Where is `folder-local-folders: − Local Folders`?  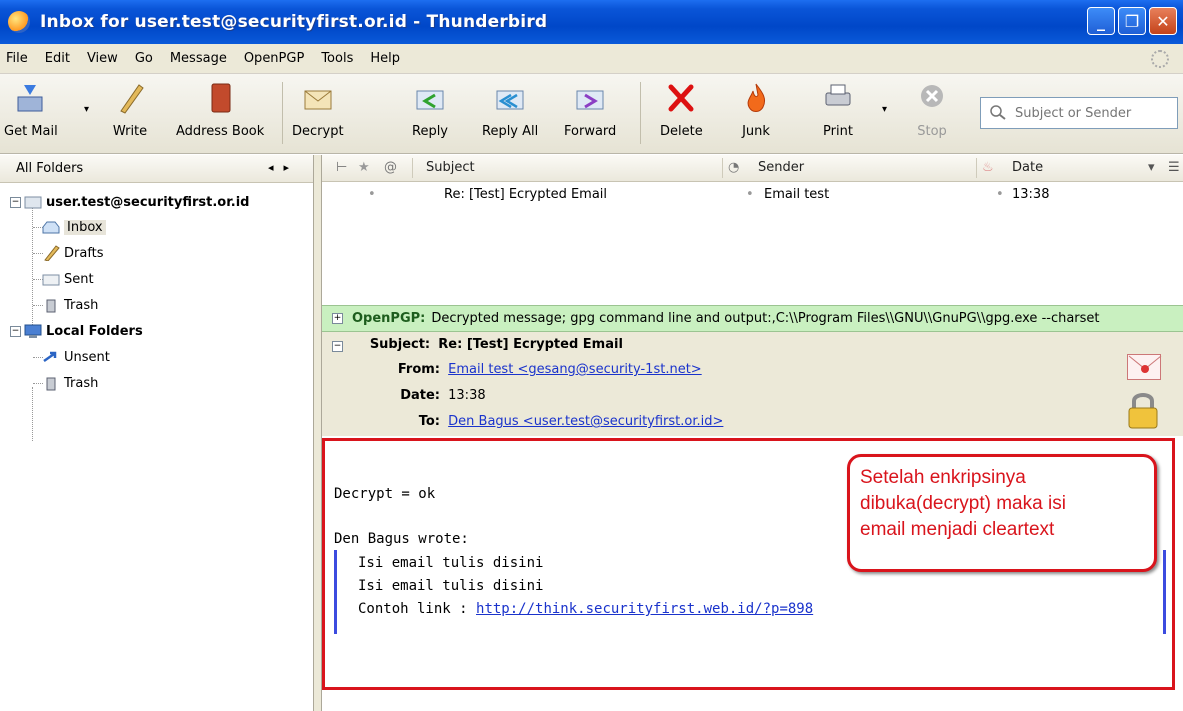 folder-local-folders: − Local Folders is located at coordinates (76, 331).